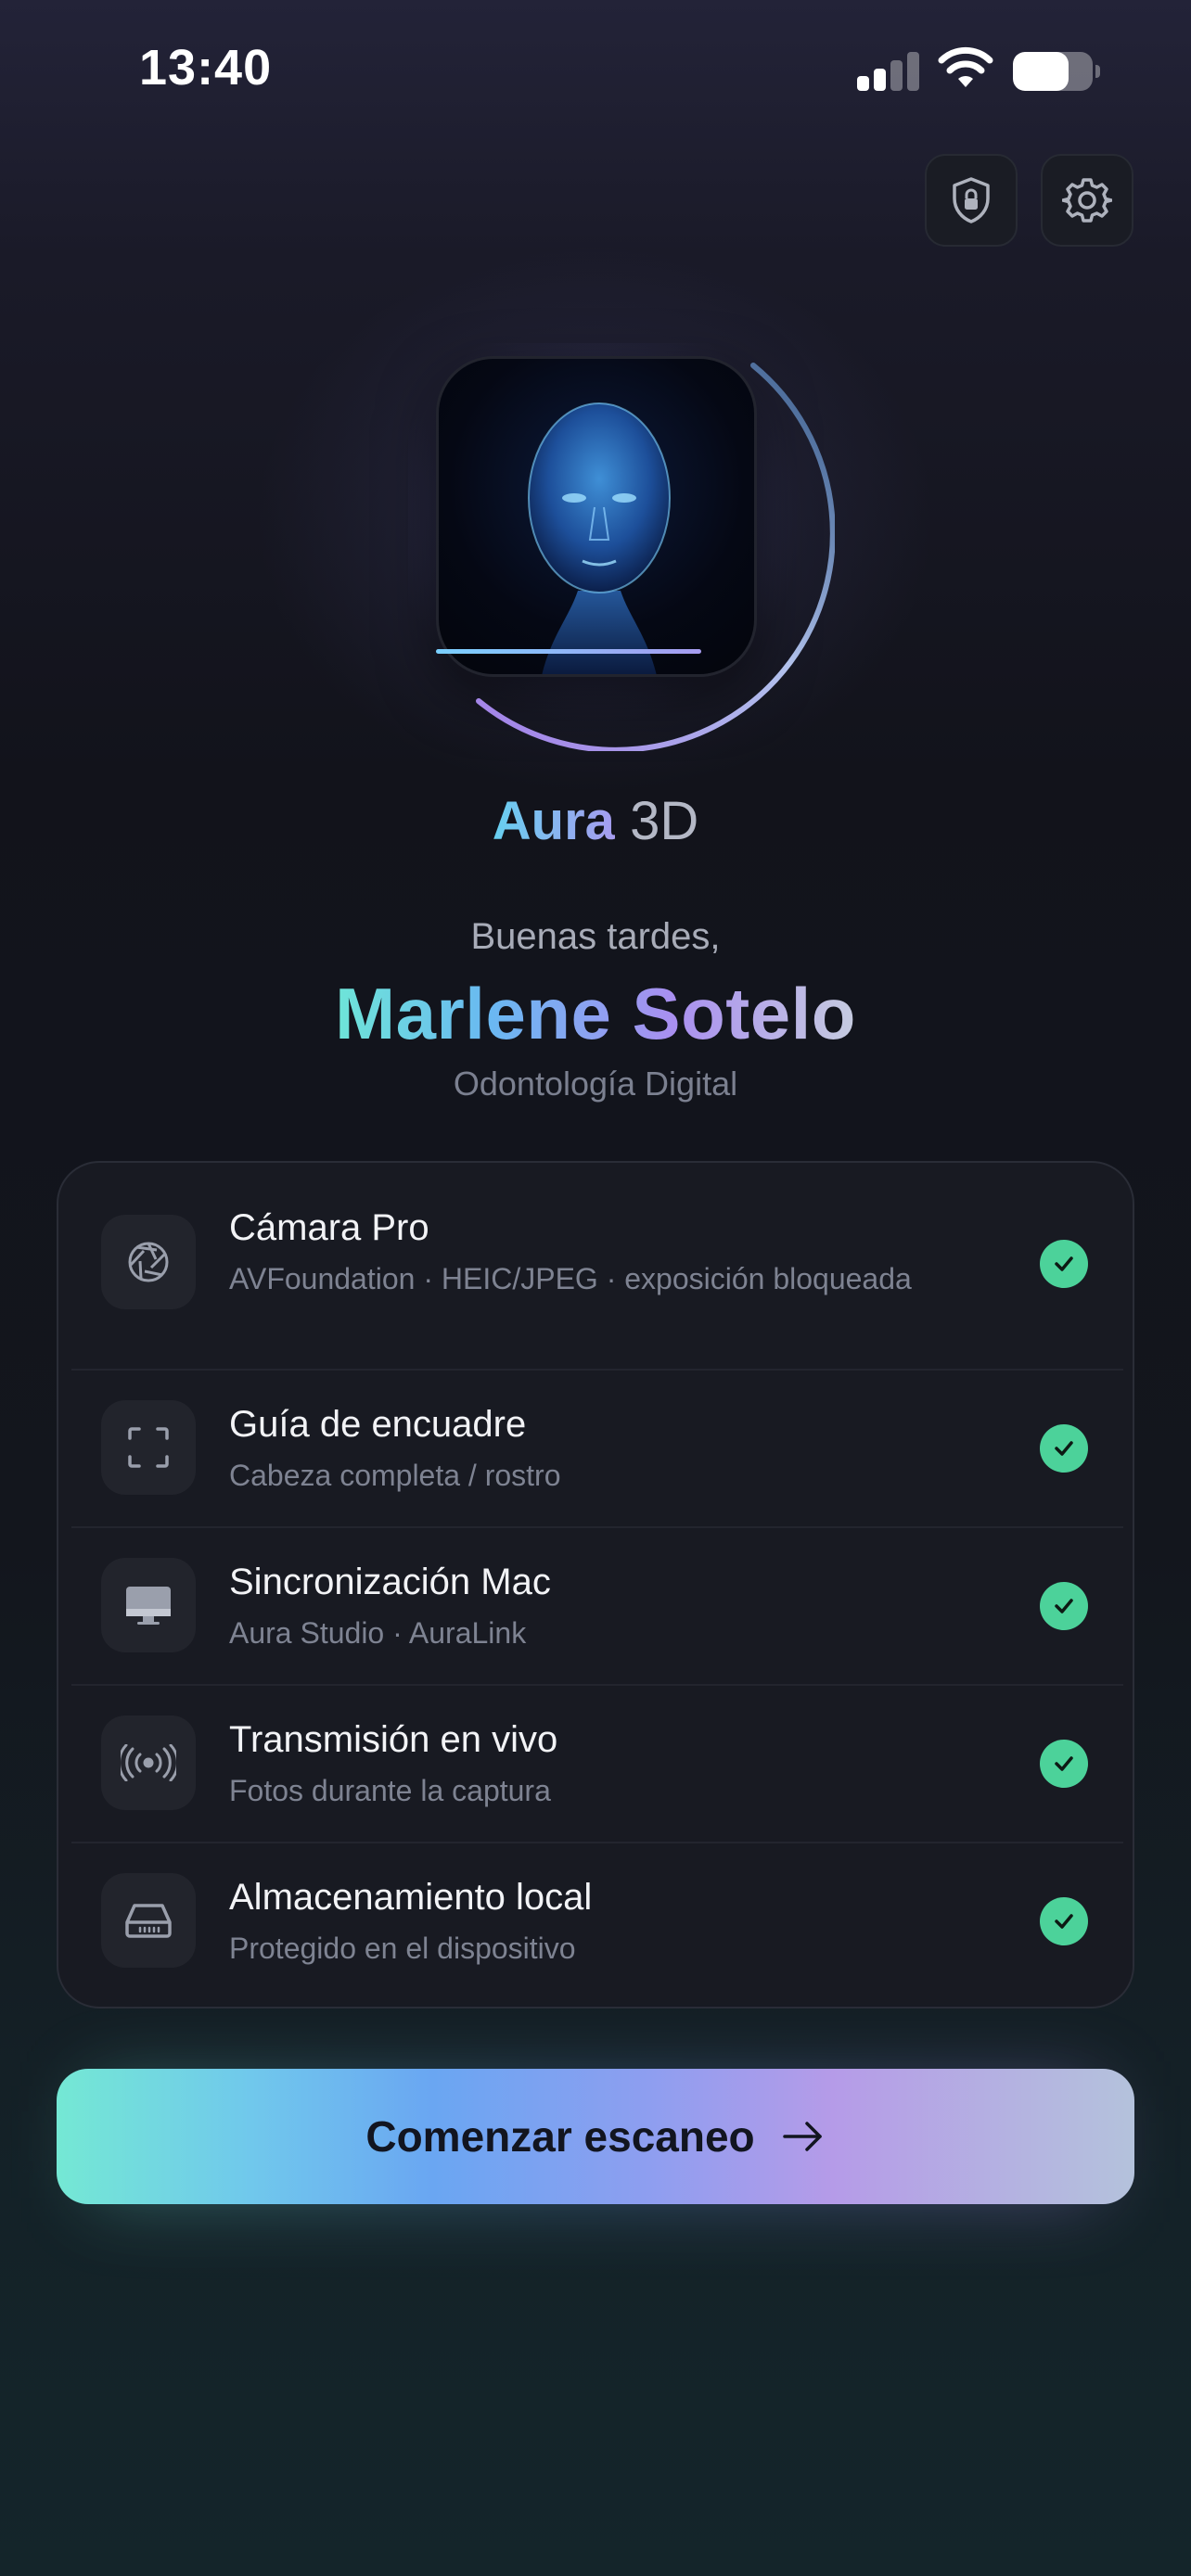 This screenshot has height=2576, width=1191. What do you see at coordinates (148, 1605) in the screenshot?
I see `desktop-icon` at bounding box center [148, 1605].